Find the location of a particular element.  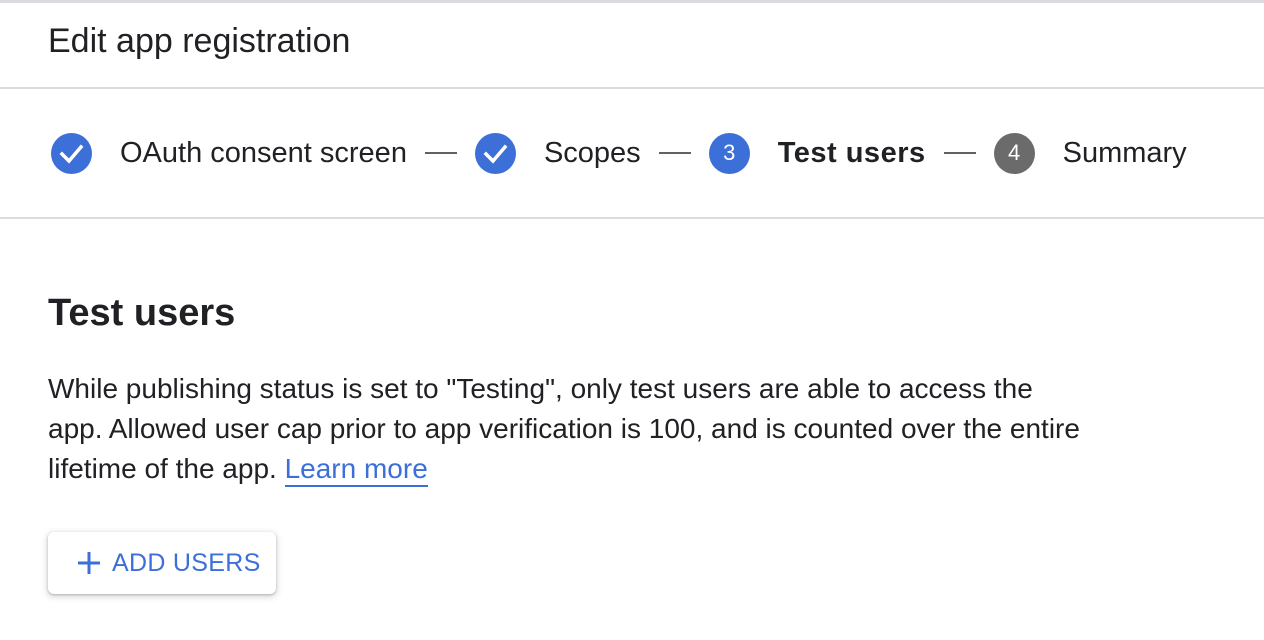

plus-icon is located at coordinates (89, 563).